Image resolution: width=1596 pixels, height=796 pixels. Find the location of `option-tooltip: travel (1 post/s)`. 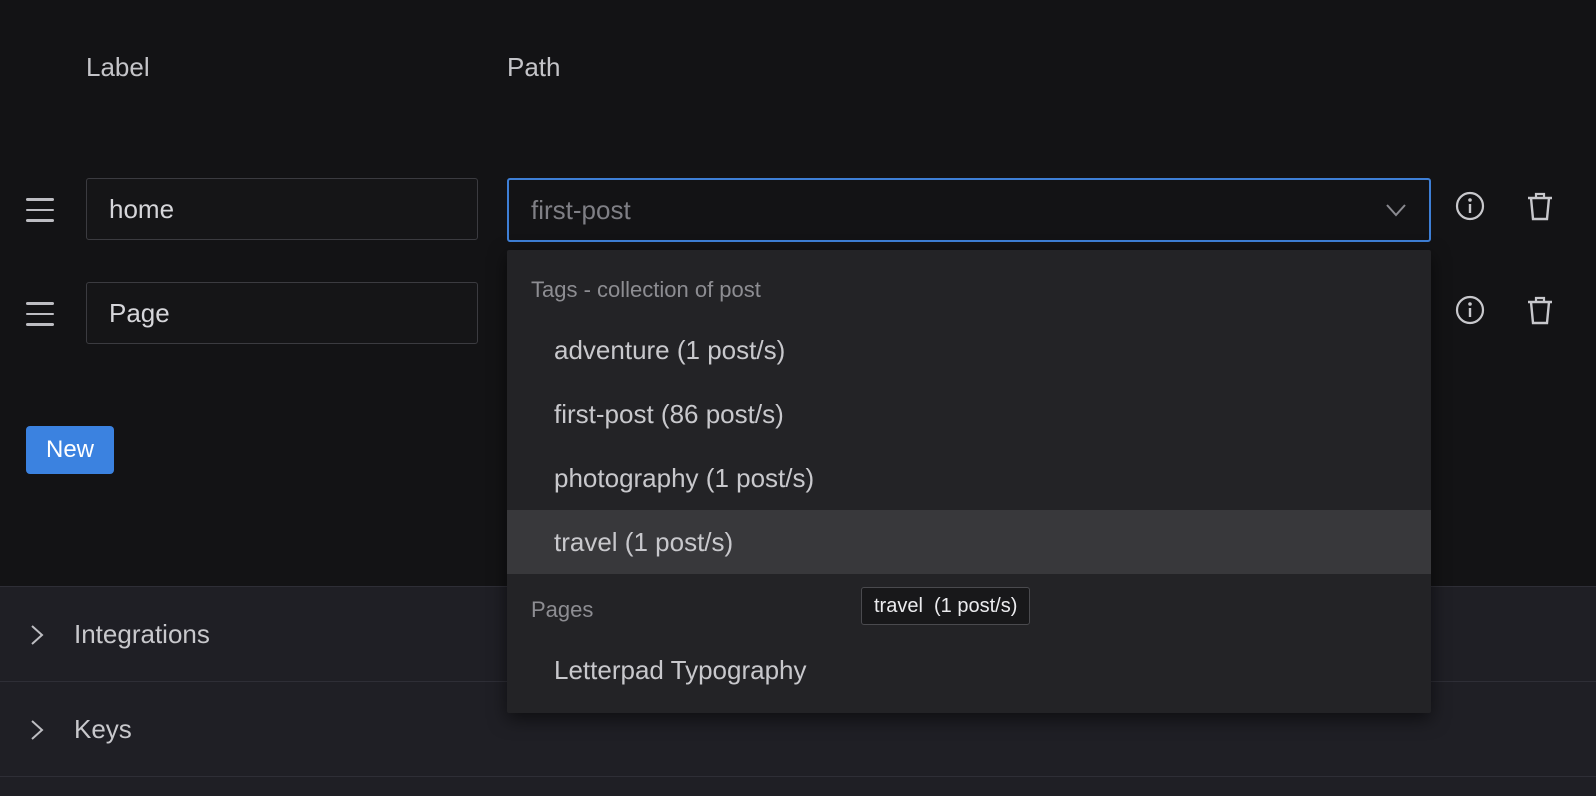

option-tooltip: travel (1 post/s) is located at coordinates (946, 606).